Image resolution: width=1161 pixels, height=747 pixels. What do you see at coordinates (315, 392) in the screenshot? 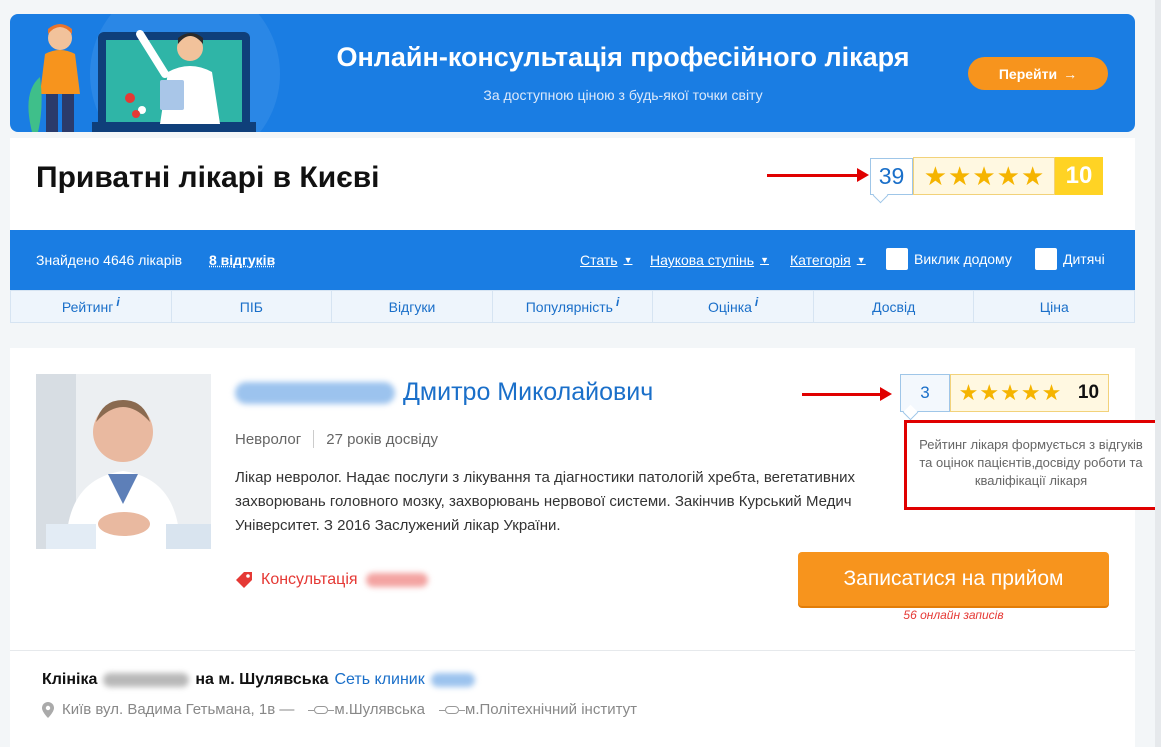
I see `hidden-surname` at bounding box center [315, 392].